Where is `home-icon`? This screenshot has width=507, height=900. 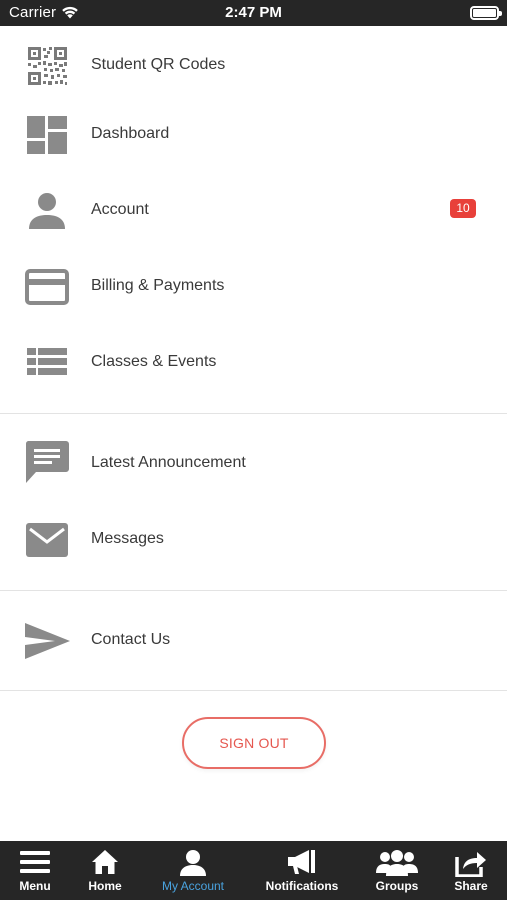
home-icon is located at coordinates (105, 862).